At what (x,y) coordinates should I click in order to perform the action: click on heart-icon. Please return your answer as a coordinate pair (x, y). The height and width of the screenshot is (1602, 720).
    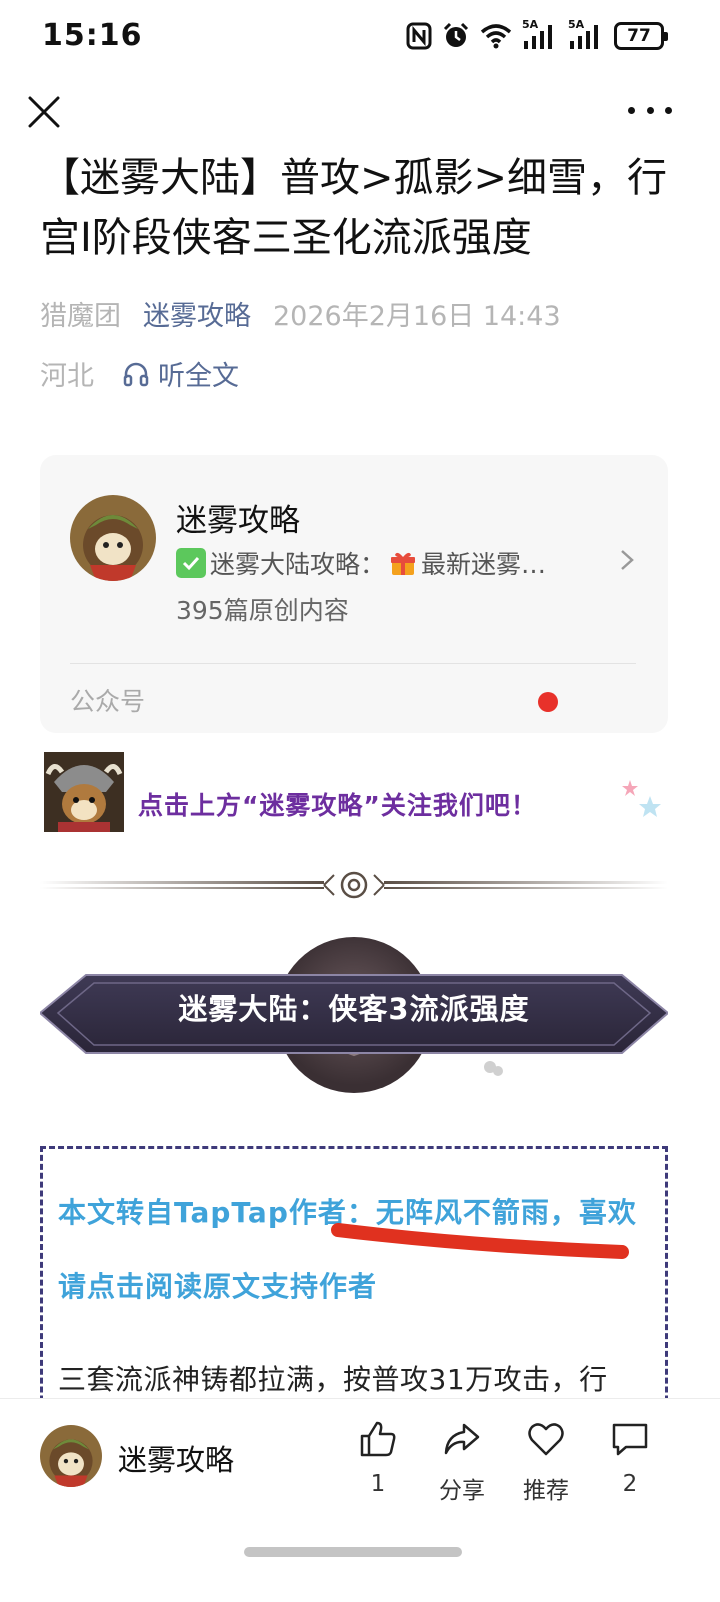
    Looking at the image, I should click on (546, 1439).